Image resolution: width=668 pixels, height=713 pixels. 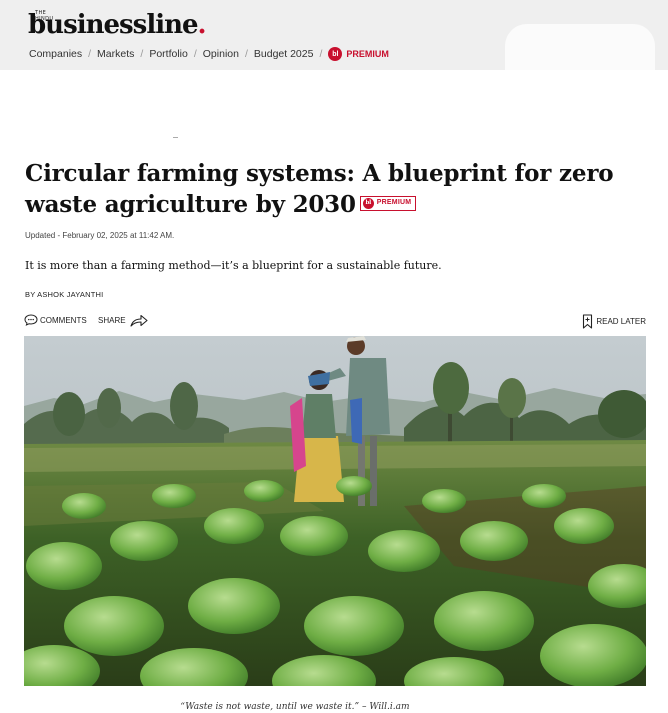 I want to click on nav-premium-label: PREMIUM, so click(x=367, y=54).